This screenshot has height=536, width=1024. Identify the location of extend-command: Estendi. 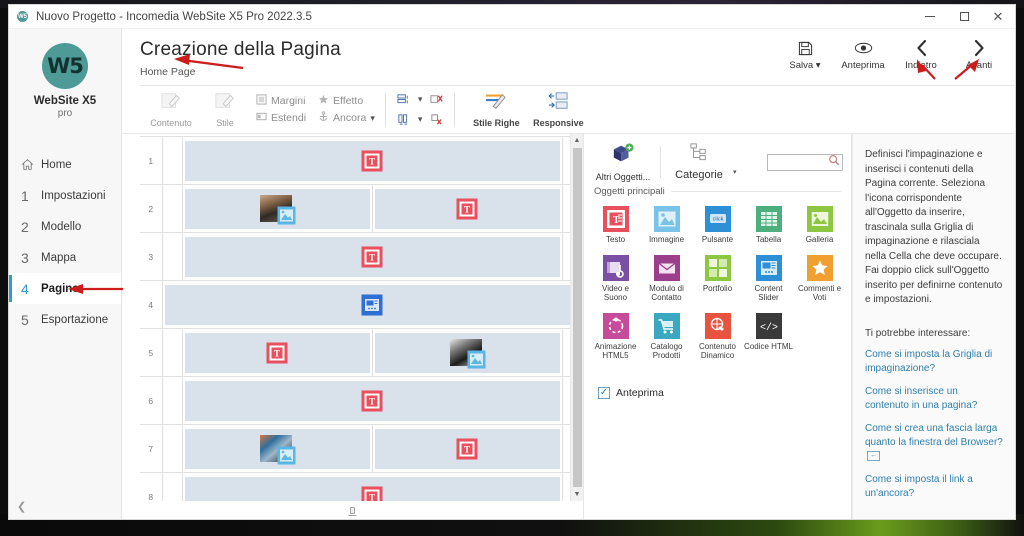
(281, 118).